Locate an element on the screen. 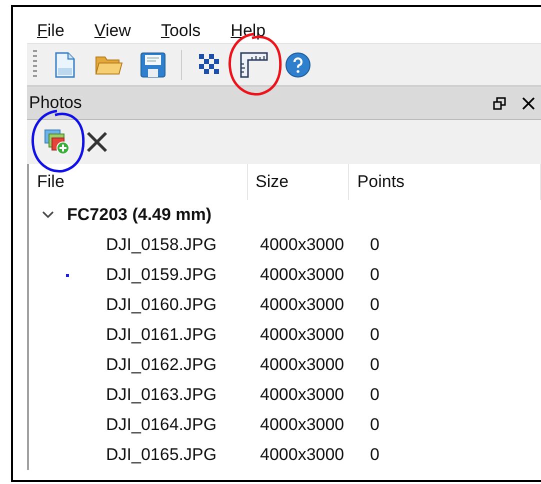 Image resolution: width=541 pixels, height=484 pixels. file-name: DJI_0159.JPG is located at coordinates (183, 275).